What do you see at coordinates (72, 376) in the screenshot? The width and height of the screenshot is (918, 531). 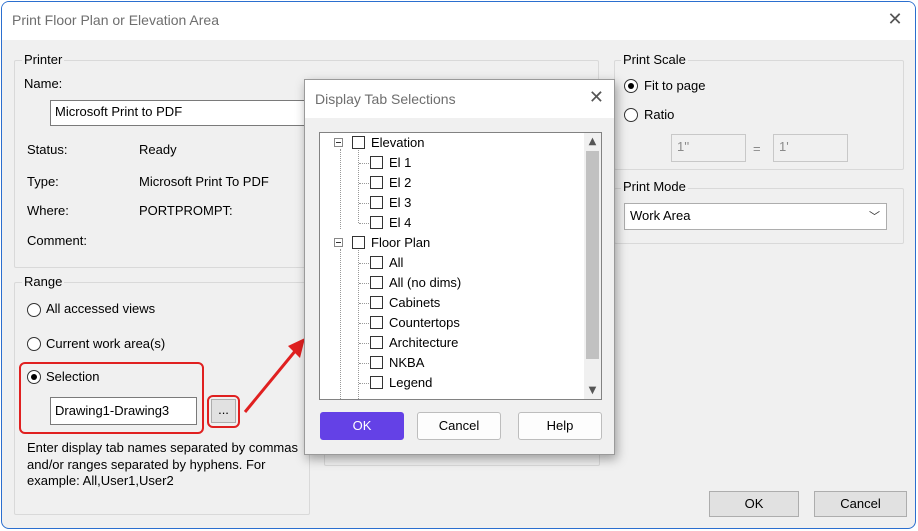 I see `selection-label: Selection` at bounding box center [72, 376].